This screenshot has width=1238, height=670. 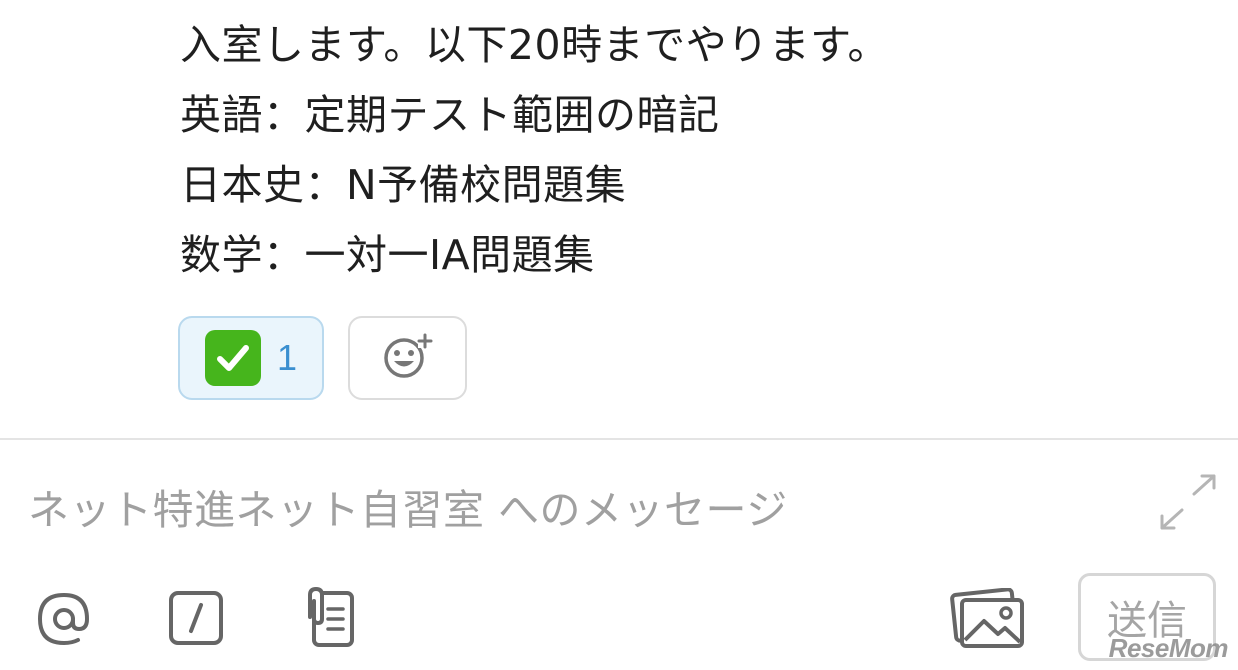 I want to click on reaction-count: 1, so click(x=287, y=357).